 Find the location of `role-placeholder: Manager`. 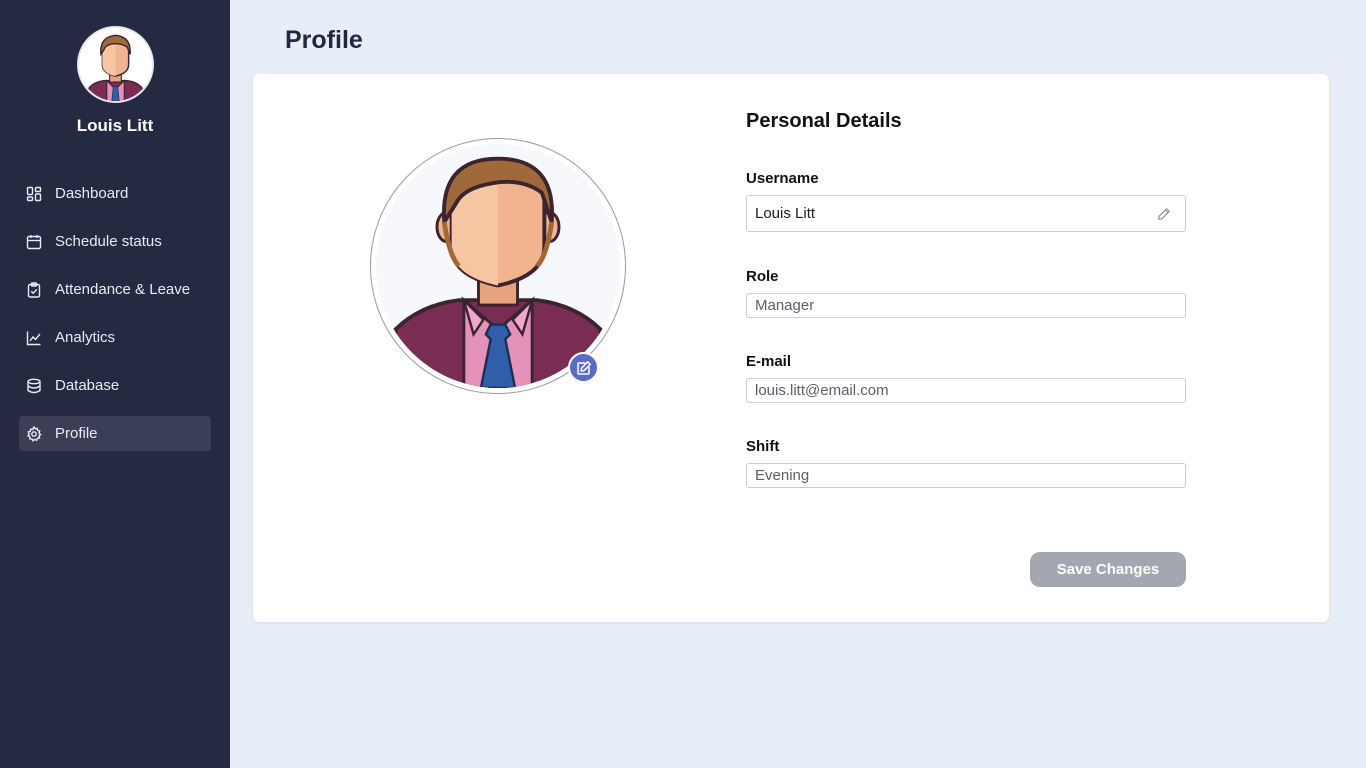

role-placeholder: Manager is located at coordinates (785, 305).